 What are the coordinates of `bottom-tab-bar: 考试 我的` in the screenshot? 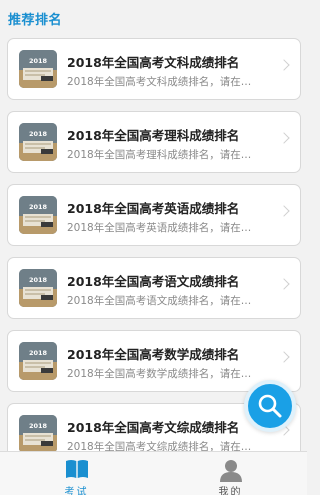 It's located at (153, 473).